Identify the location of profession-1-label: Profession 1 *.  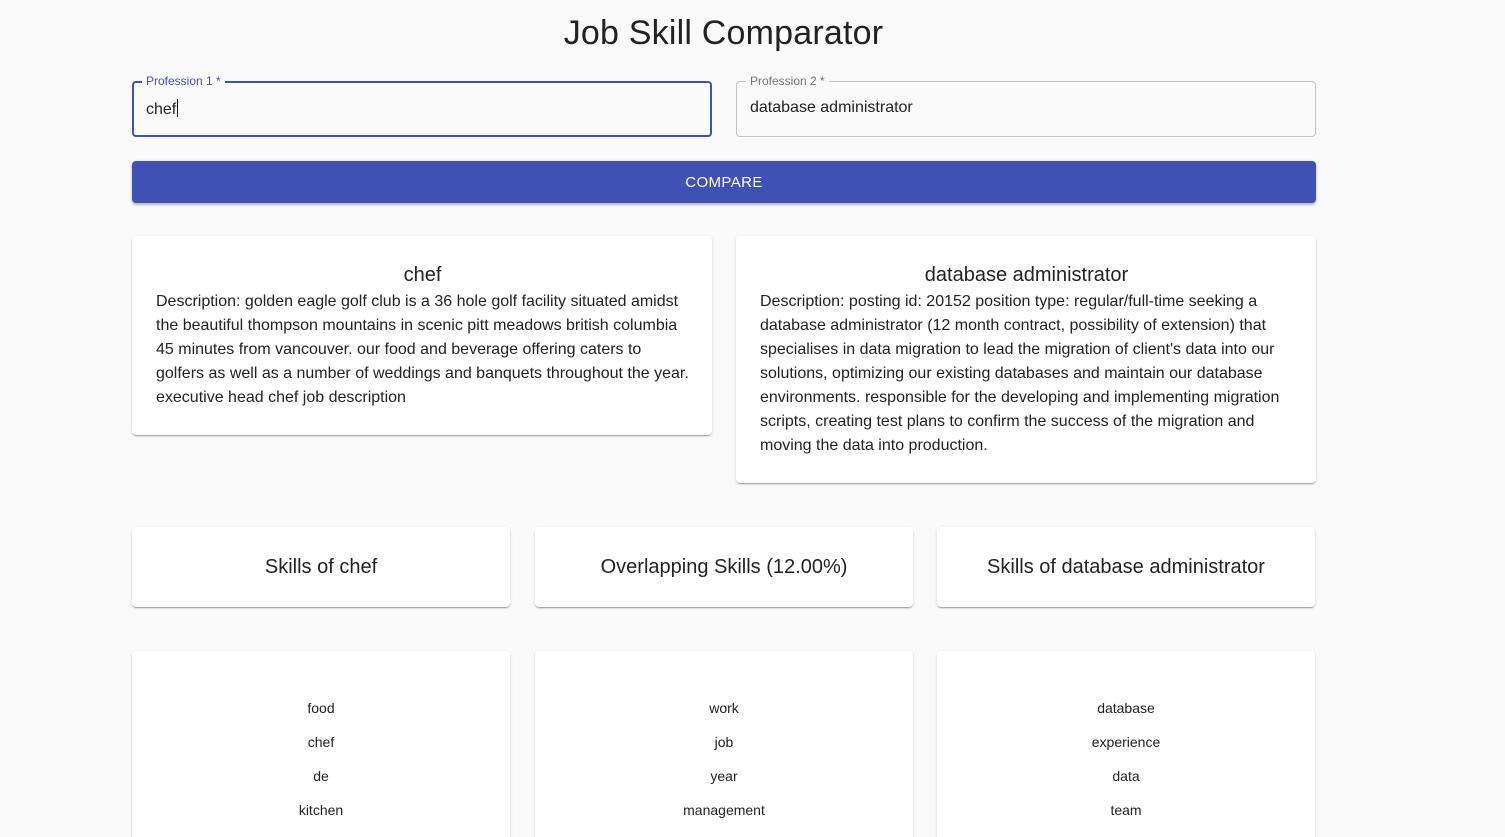
(183, 81).